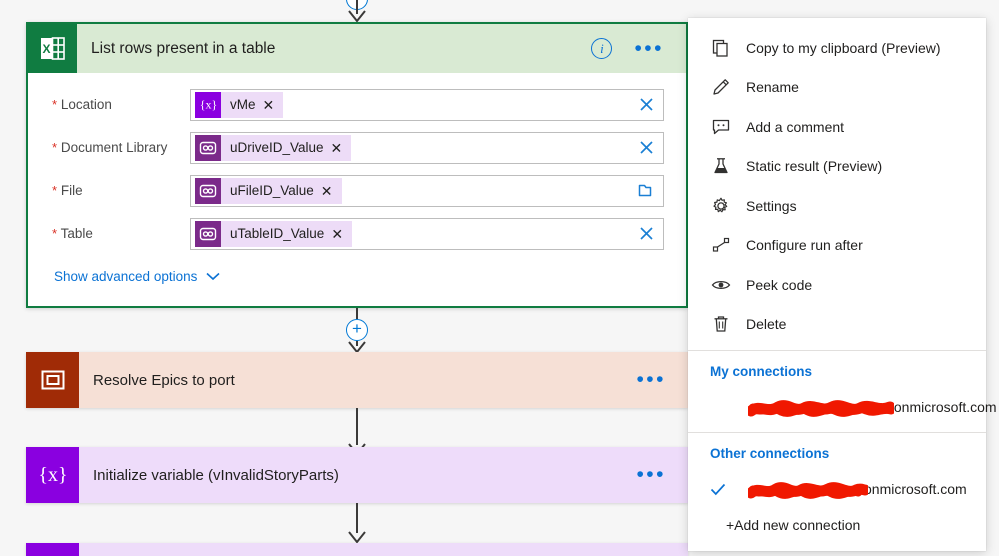 The image size is (999, 556). I want to click on menu-item-rename: Rename, so click(837, 88).